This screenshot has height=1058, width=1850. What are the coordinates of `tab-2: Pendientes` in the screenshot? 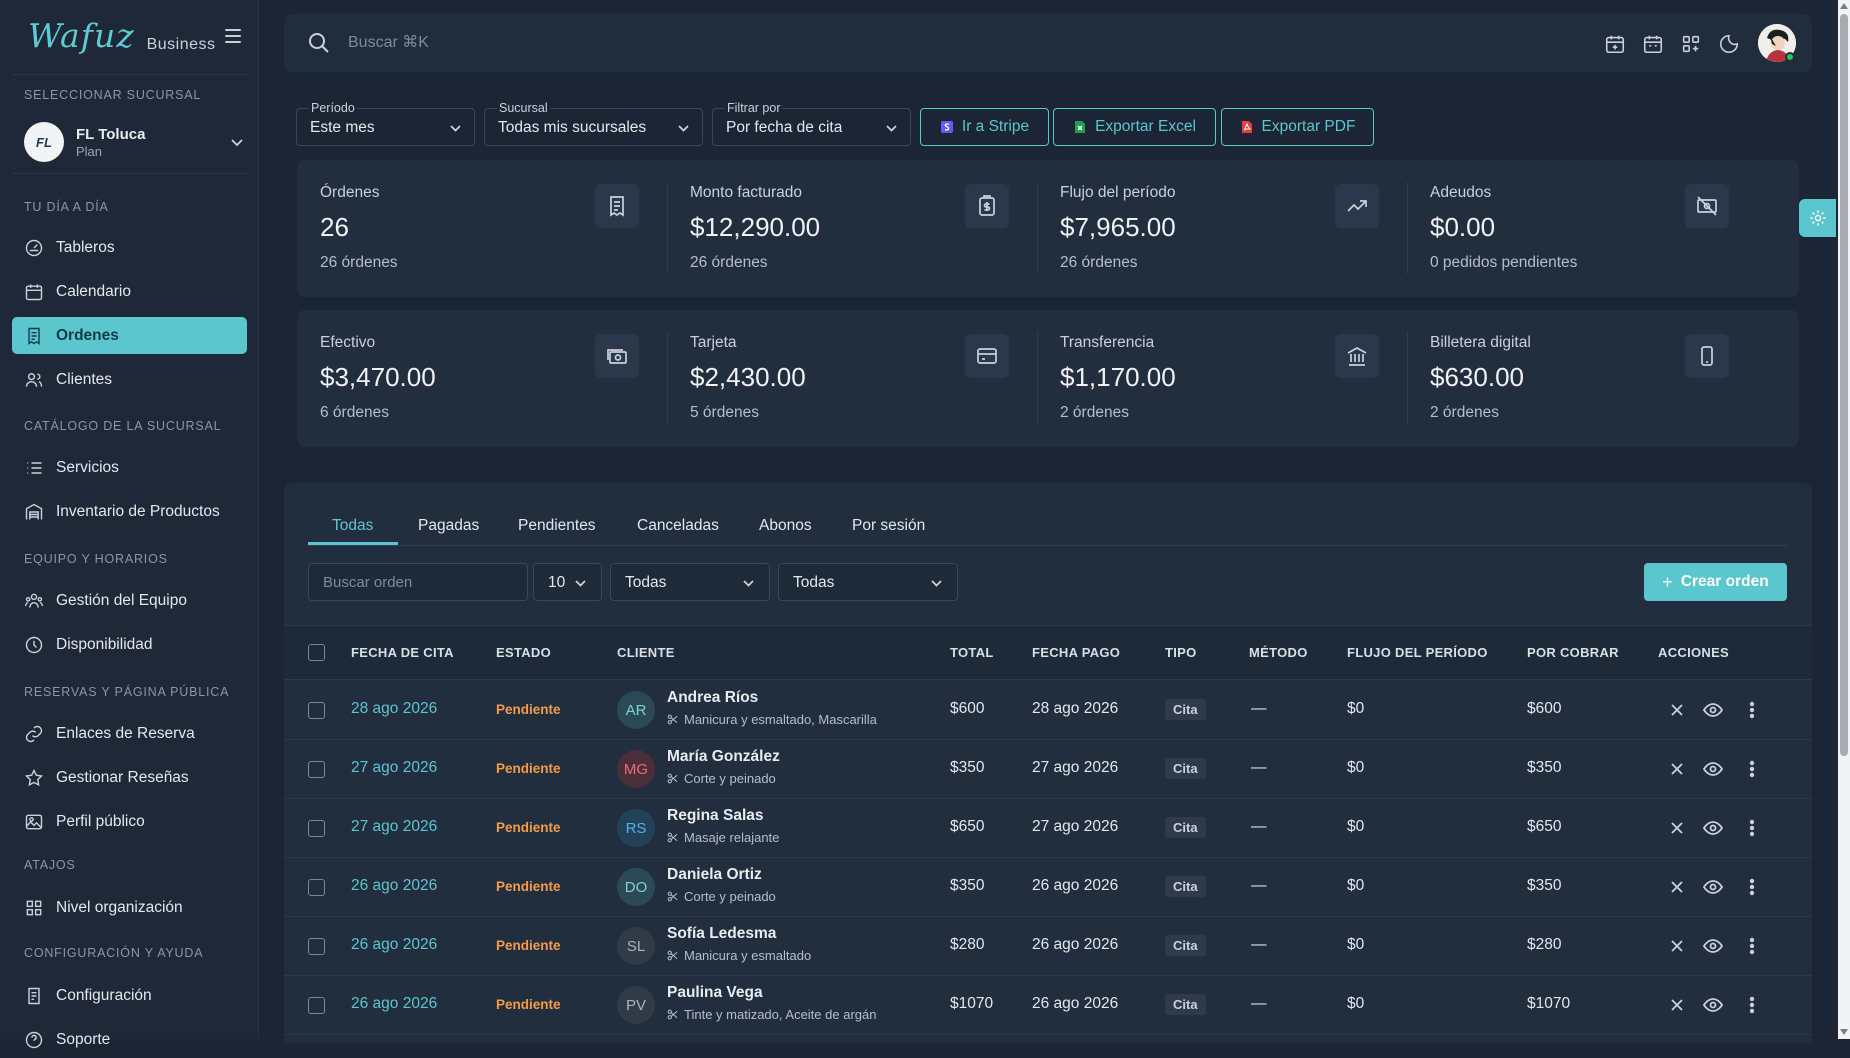 It's located at (557, 526).